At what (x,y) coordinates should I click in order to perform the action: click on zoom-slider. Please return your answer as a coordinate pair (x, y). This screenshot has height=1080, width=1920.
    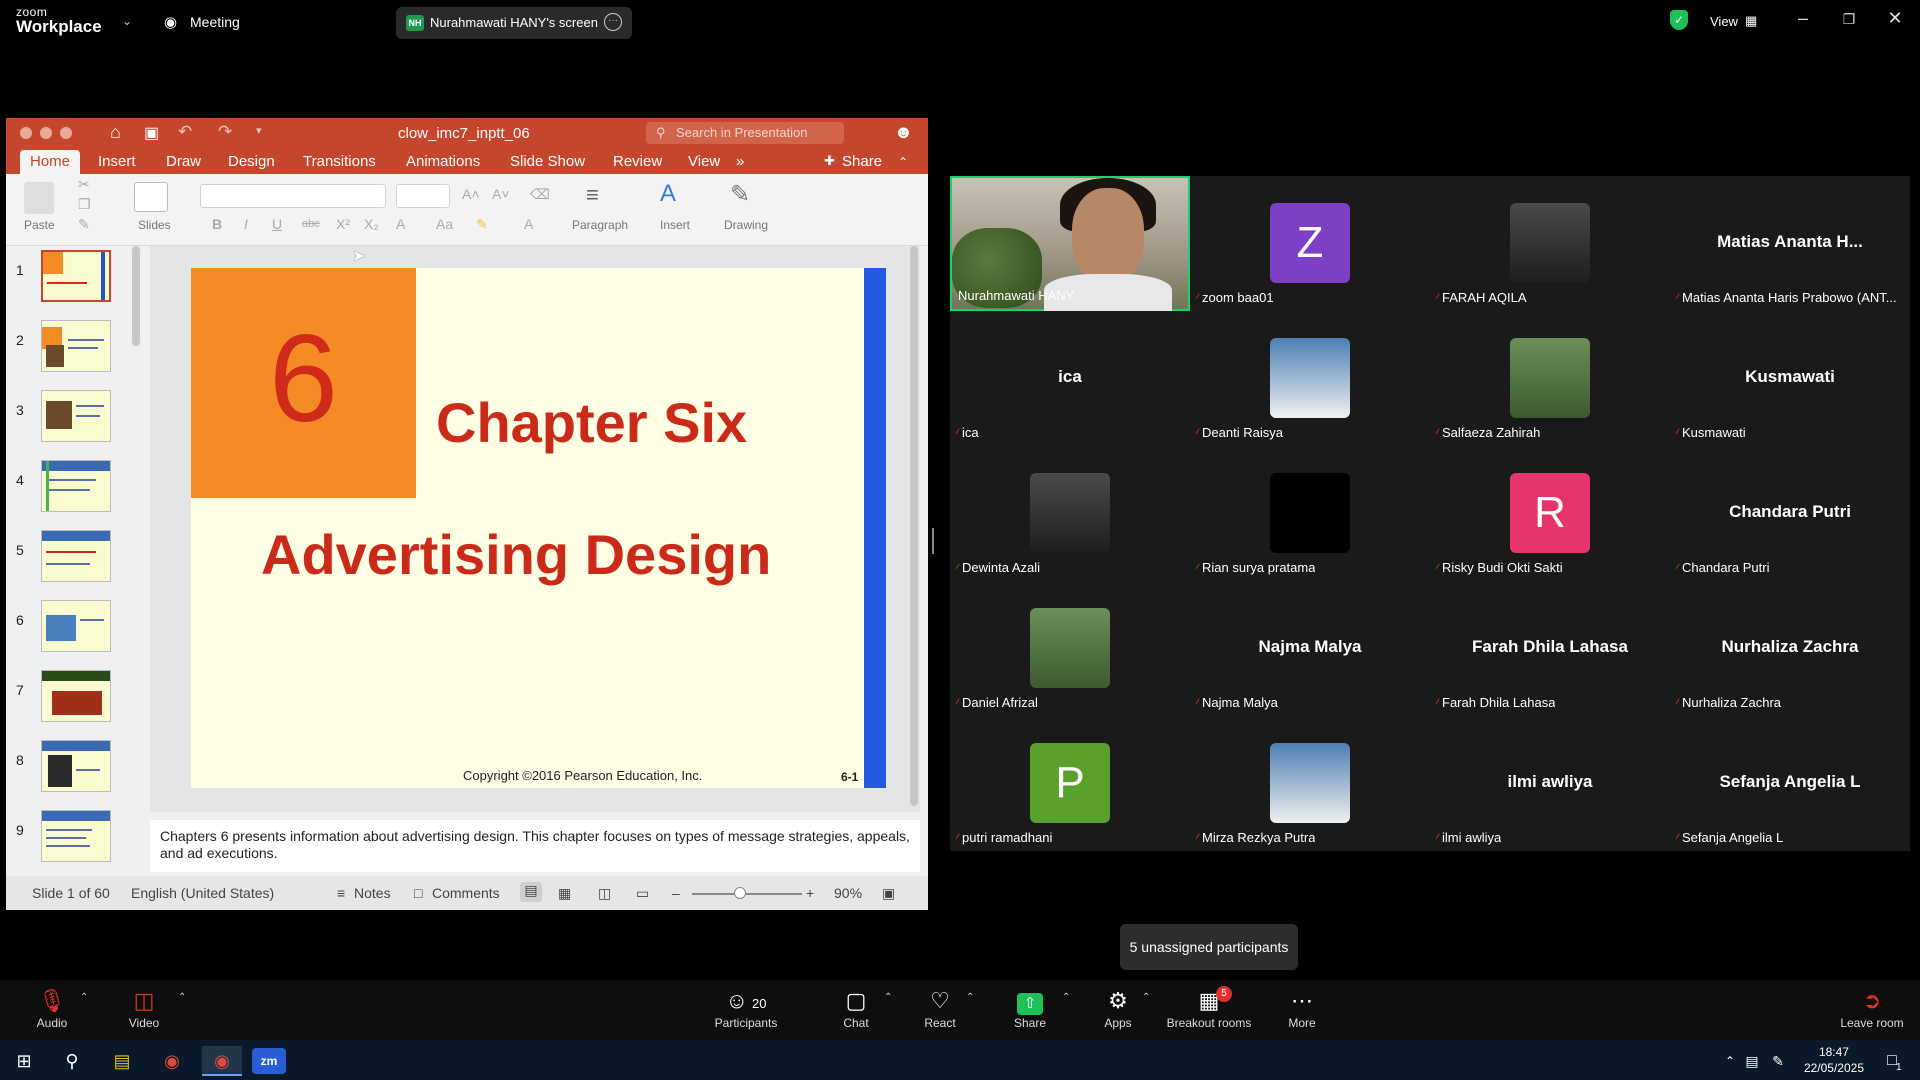
    Looking at the image, I should click on (747, 894).